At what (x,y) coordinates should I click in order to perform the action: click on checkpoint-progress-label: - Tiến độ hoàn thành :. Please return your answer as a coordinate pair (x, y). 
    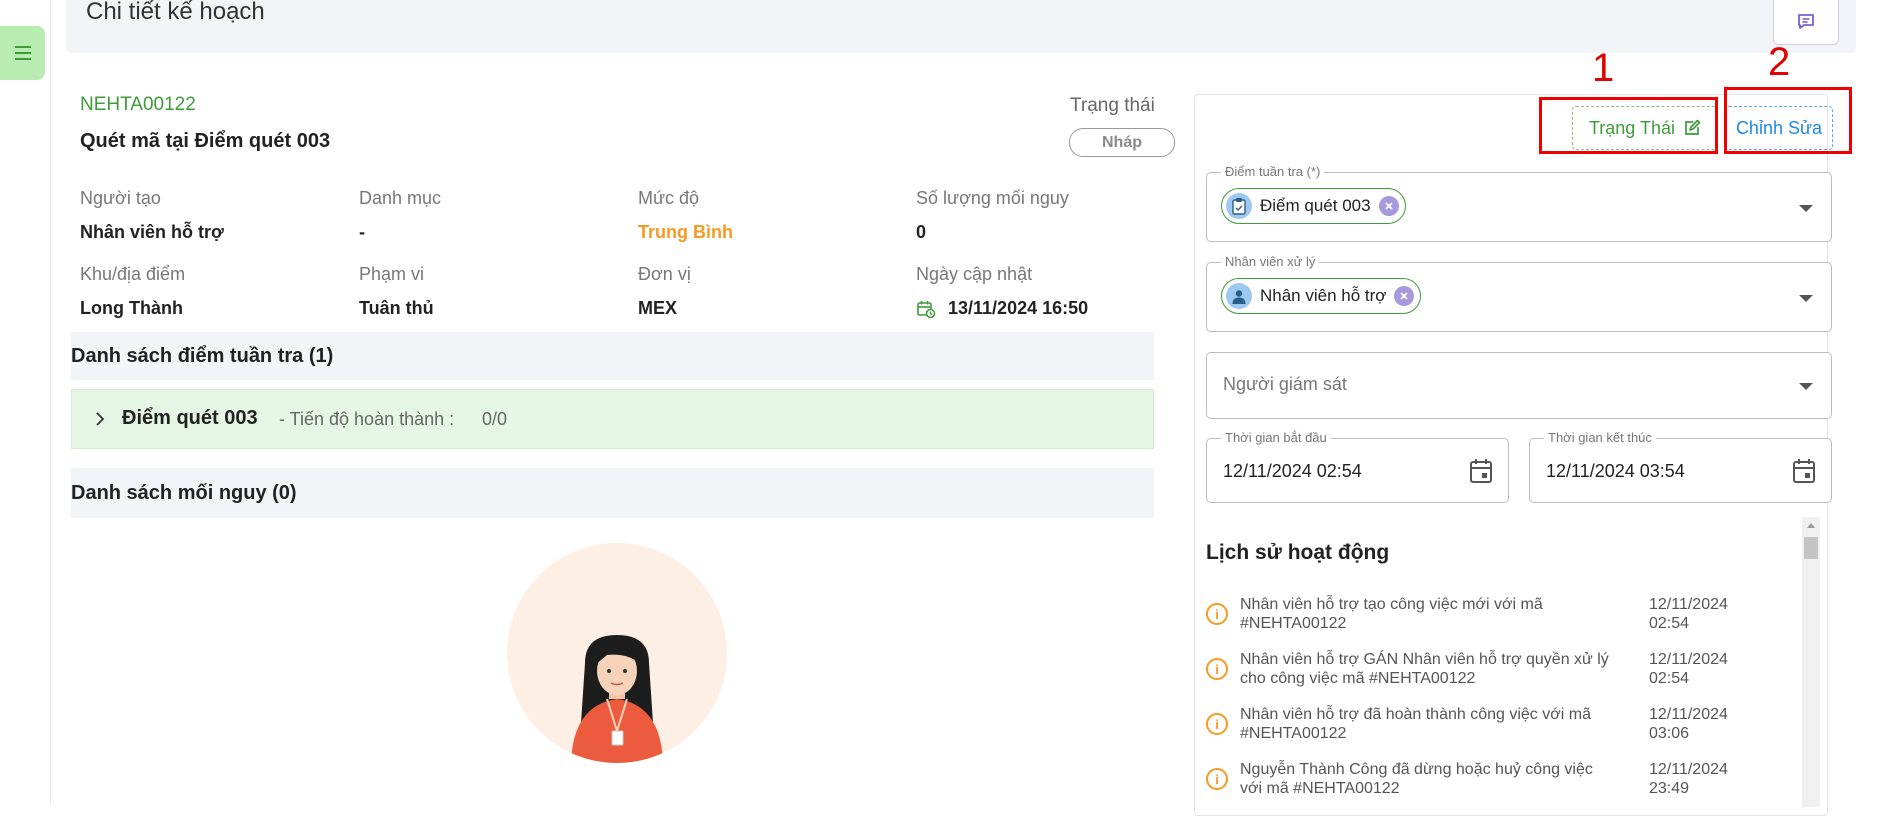
    Looking at the image, I should click on (367, 419).